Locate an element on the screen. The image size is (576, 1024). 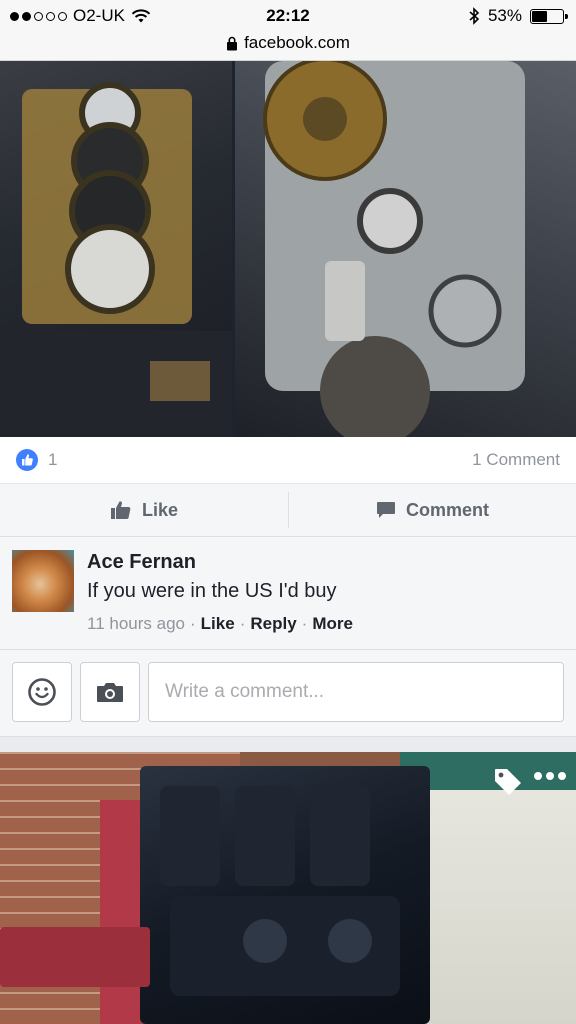
tag-icon is located at coordinates (508, 782).